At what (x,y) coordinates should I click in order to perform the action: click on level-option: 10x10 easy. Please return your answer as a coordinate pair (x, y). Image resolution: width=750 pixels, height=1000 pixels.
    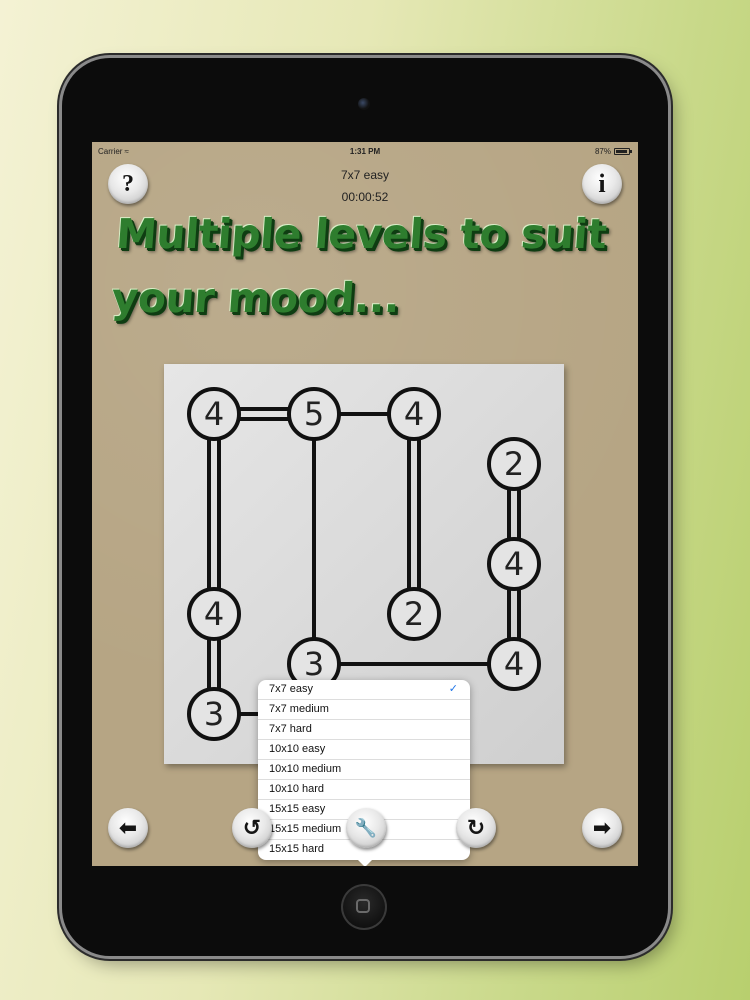
    Looking at the image, I should click on (364, 750).